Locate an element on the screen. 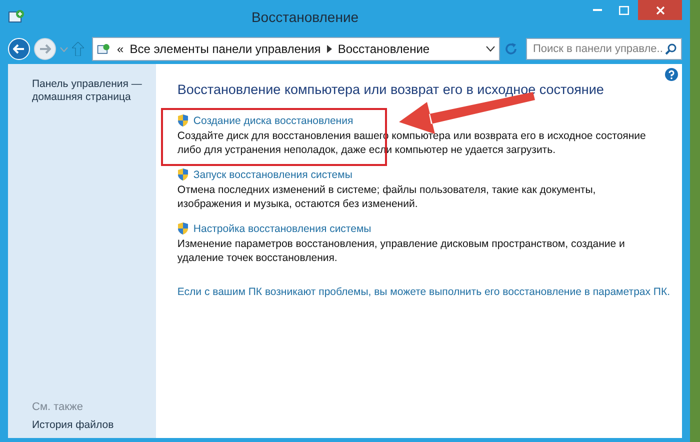  maximize-icon is located at coordinates (624, 10).